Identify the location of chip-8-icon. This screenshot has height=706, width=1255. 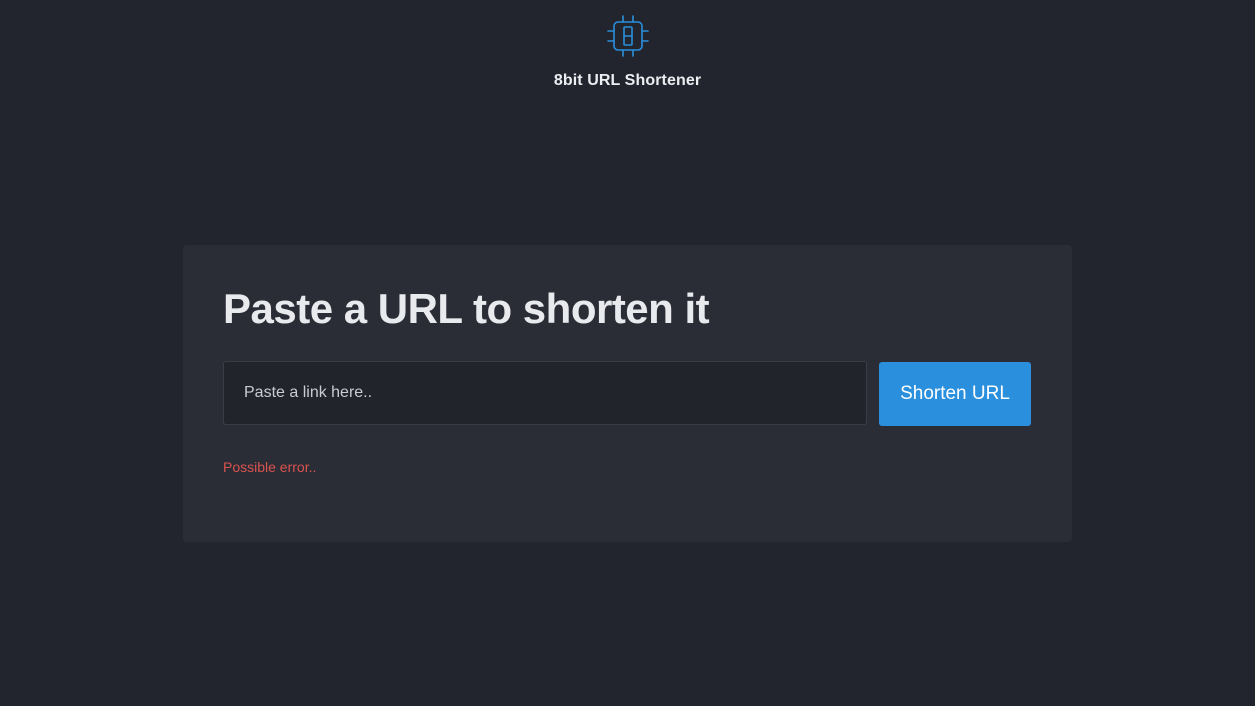
(628, 36).